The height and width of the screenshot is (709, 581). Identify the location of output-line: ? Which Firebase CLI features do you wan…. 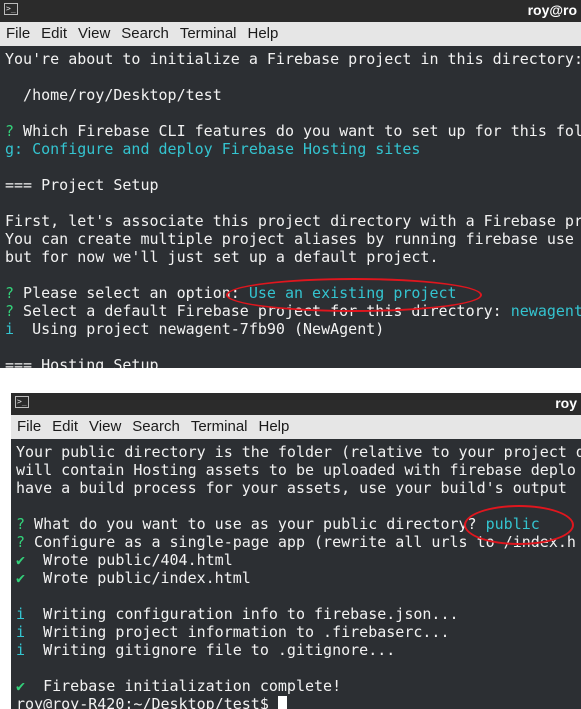
(293, 131).